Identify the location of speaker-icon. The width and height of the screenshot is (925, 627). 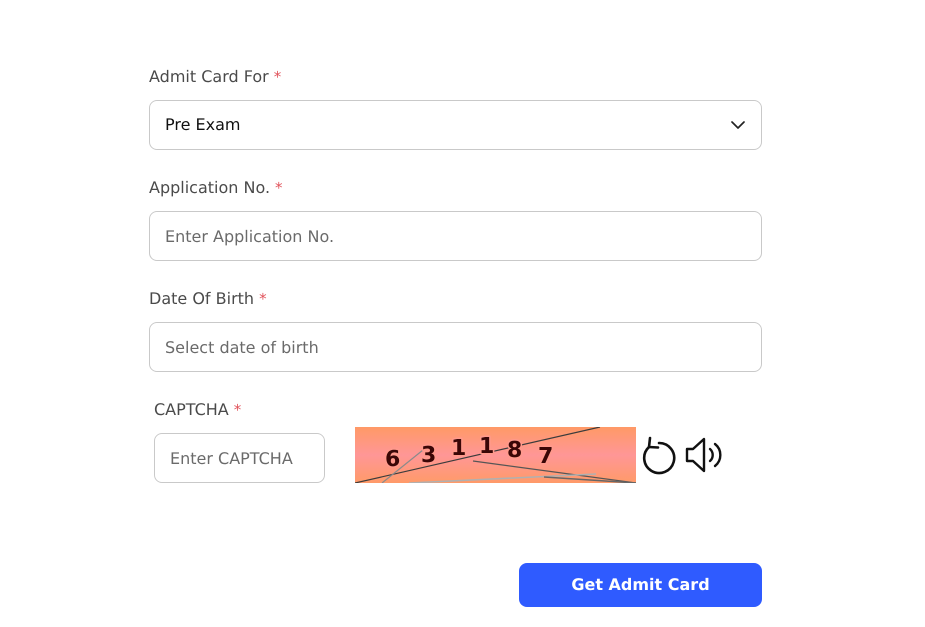
(703, 455).